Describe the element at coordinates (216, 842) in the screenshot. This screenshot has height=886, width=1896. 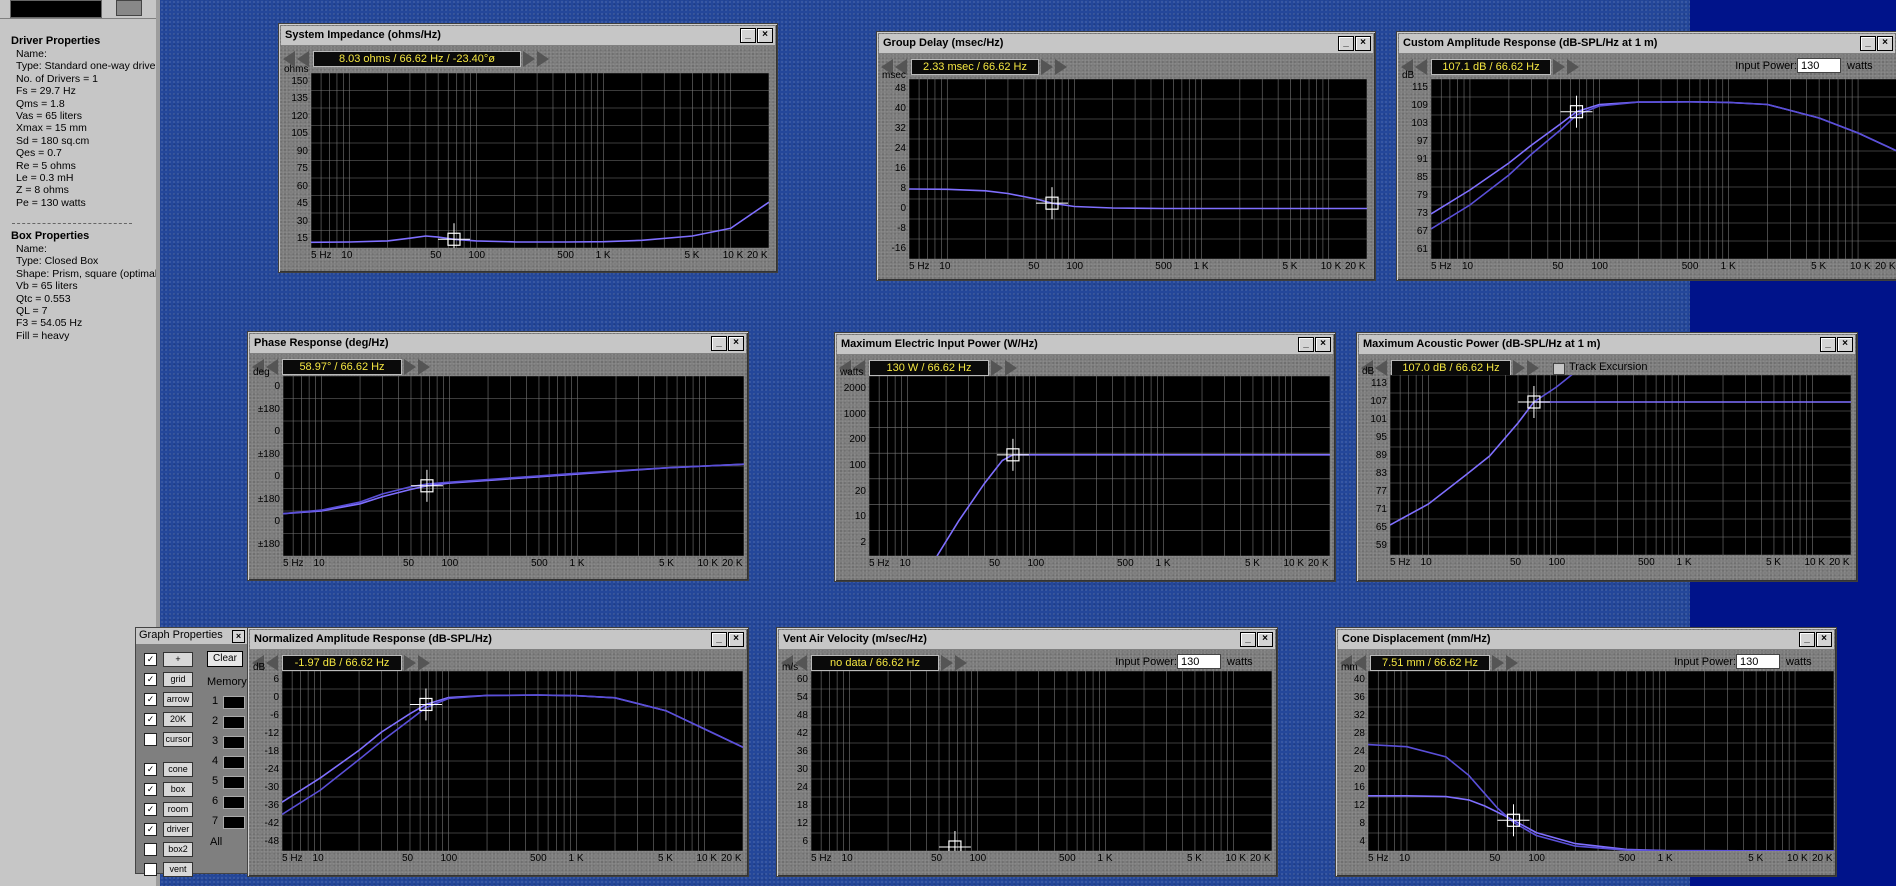
I see `all-memory-button: All` at that location.